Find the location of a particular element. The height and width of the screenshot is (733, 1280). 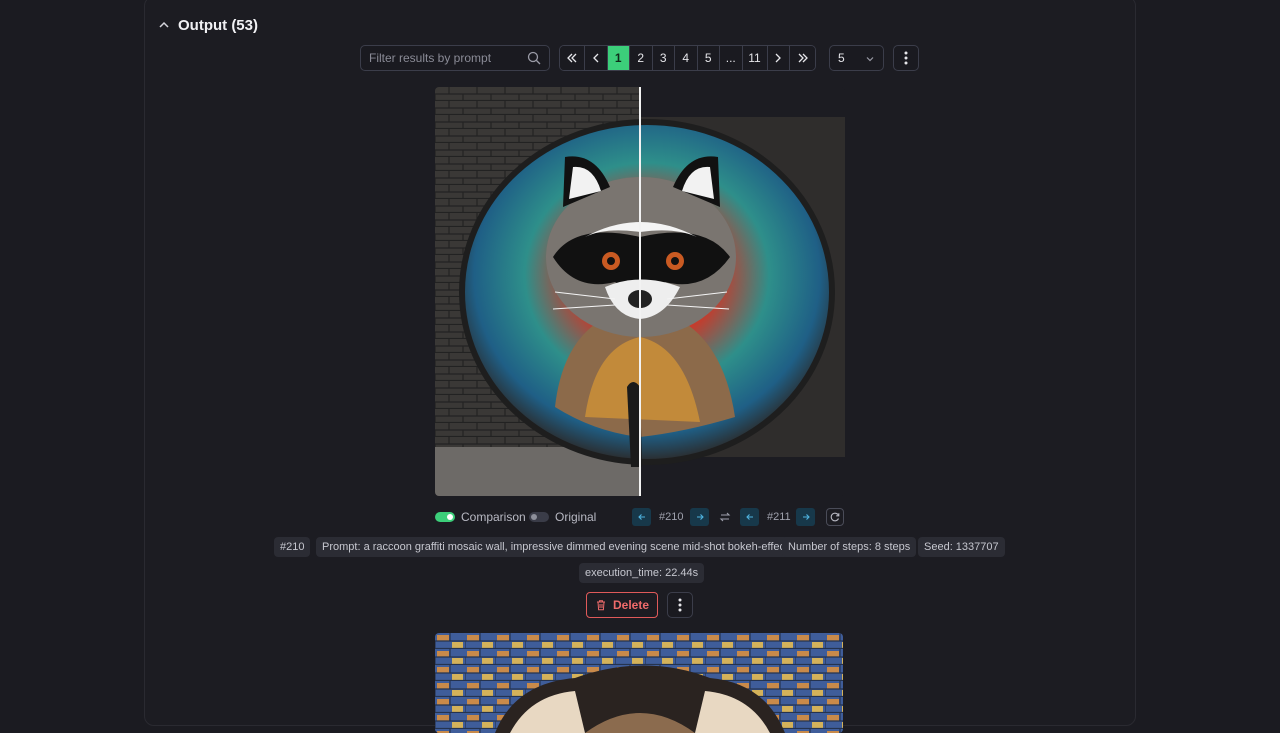

chevron-right-icon is located at coordinates (778, 58).